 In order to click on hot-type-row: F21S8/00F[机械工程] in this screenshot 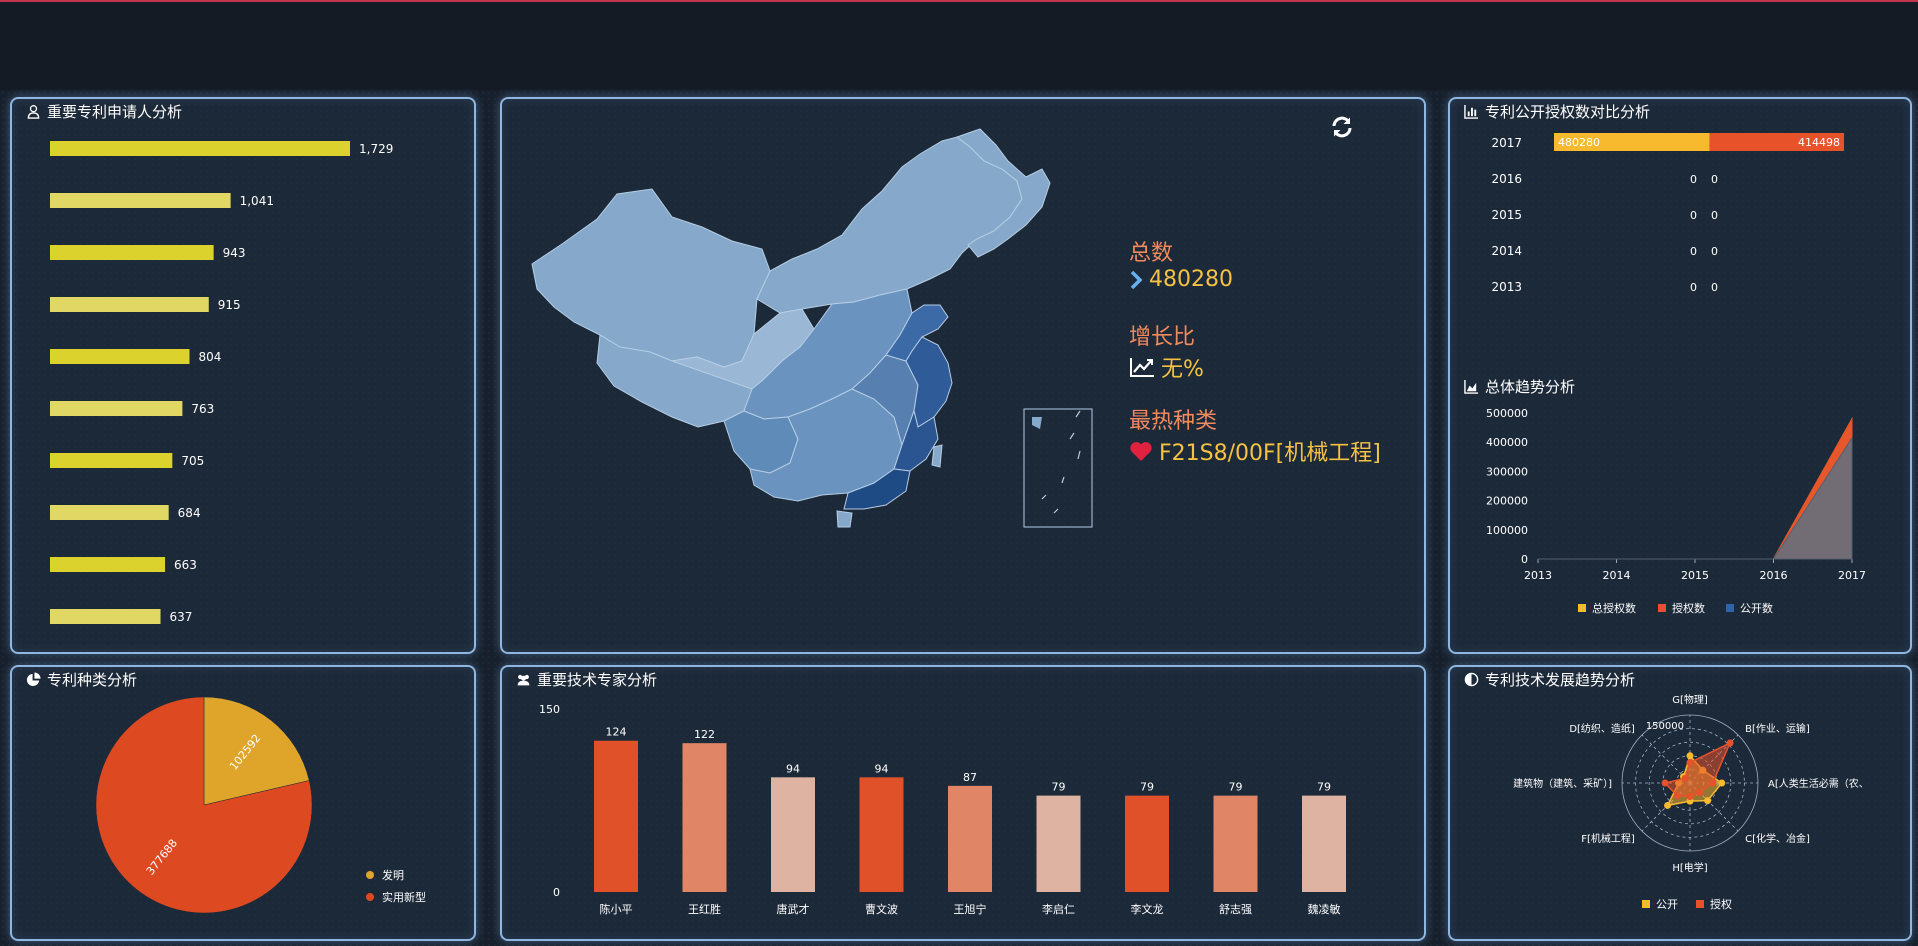, I will do `click(1255, 451)`.